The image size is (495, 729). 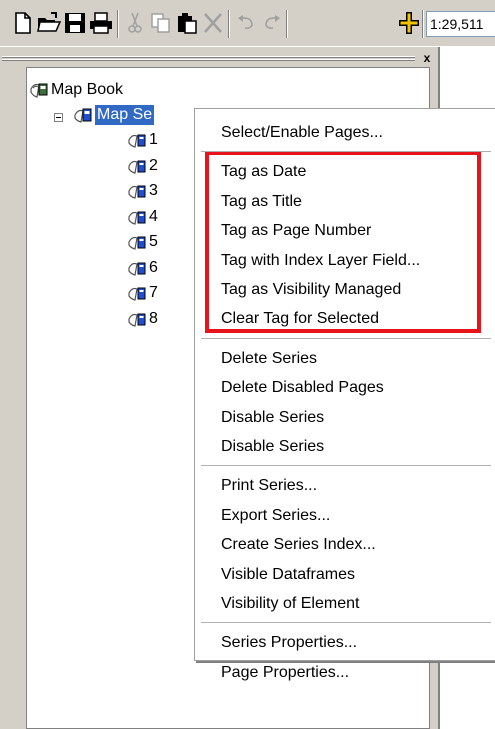 I want to click on tree-item-map-series: Map Se, so click(x=114, y=115).